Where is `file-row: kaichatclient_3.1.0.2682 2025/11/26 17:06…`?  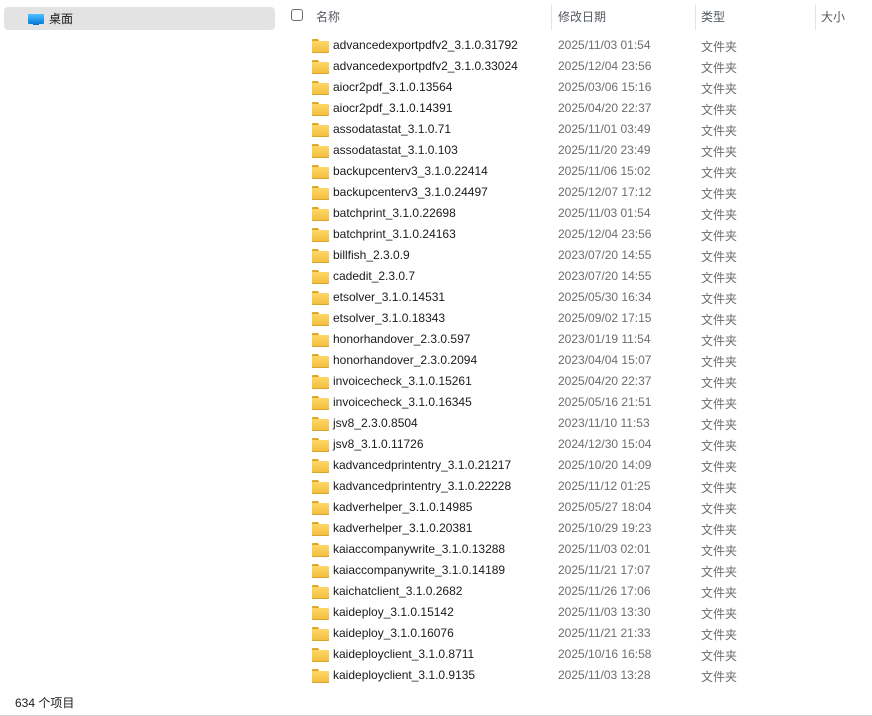
file-row: kaichatclient_3.1.0.2682 2025/11/26 17:06… is located at coordinates (576, 591).